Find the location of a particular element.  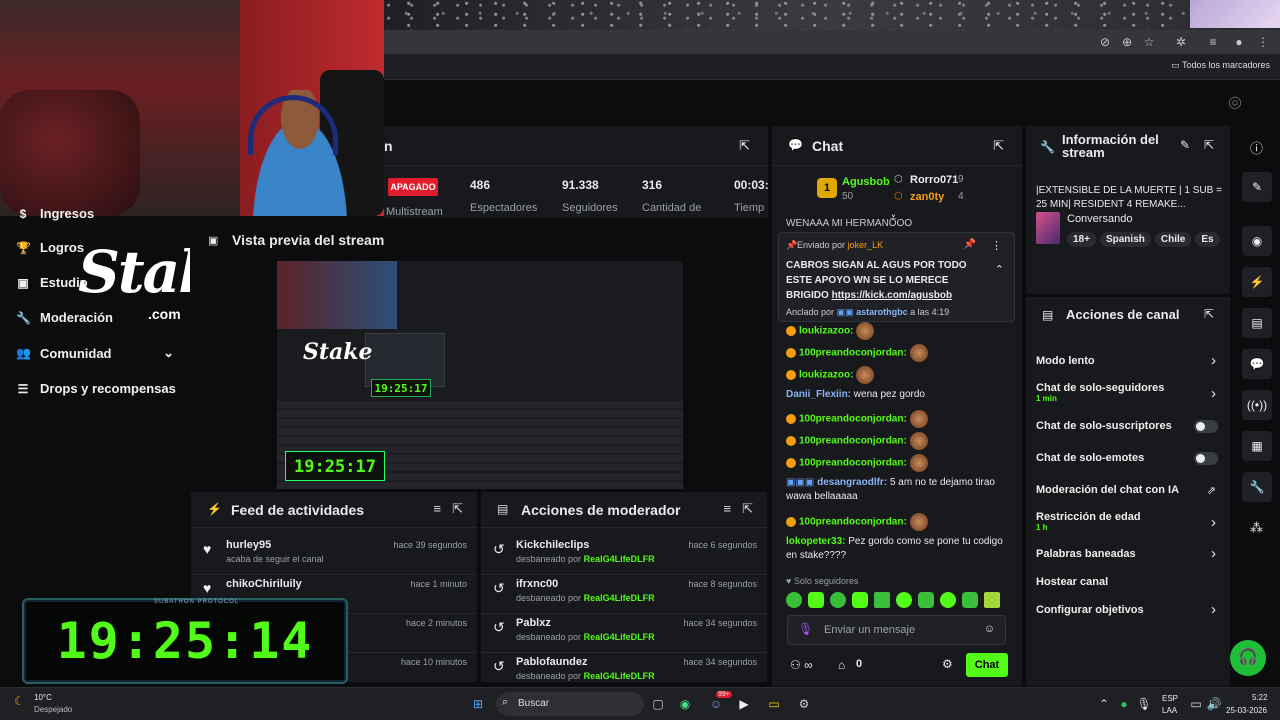

leader-name: zan0ty is located at coordinates (927, 197).